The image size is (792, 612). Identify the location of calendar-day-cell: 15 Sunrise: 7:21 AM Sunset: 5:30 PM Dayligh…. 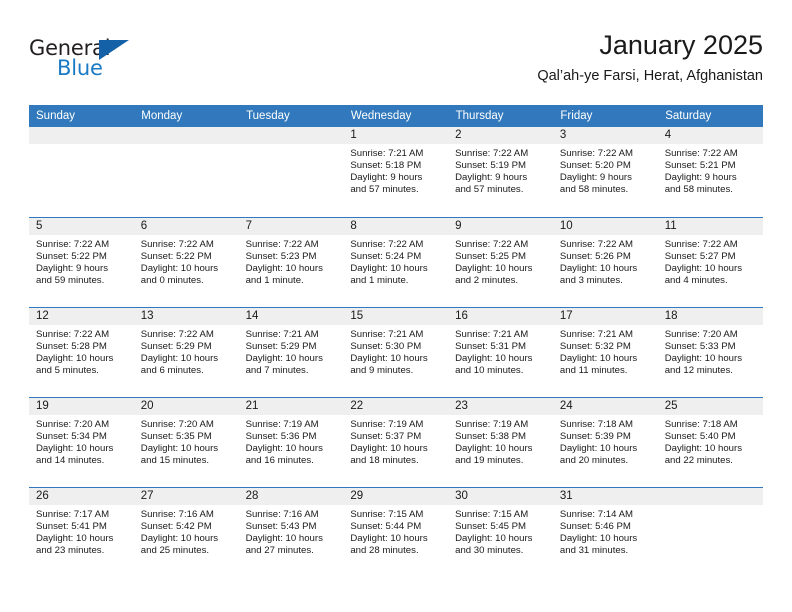
(396, 351).